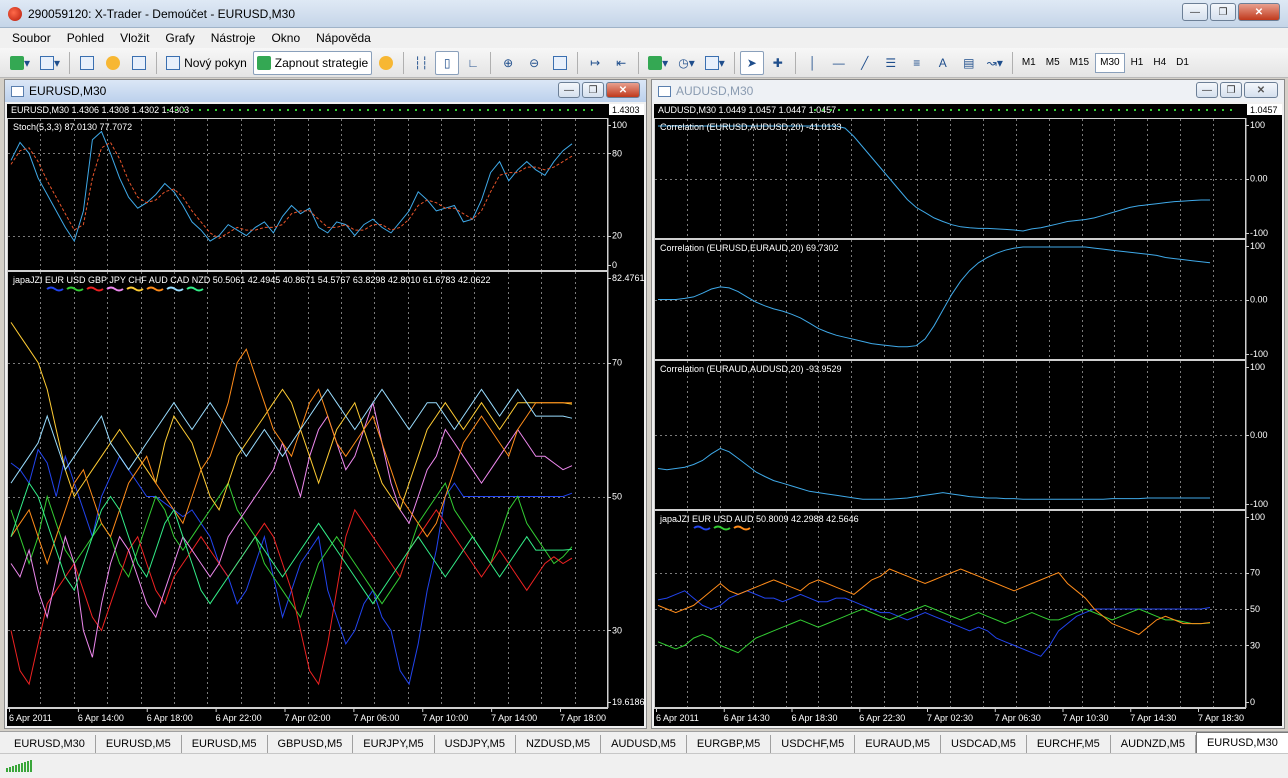  Describe the element at coordinates (1195, 12) in the screenshot. I see `minimize-button: —` at that location.